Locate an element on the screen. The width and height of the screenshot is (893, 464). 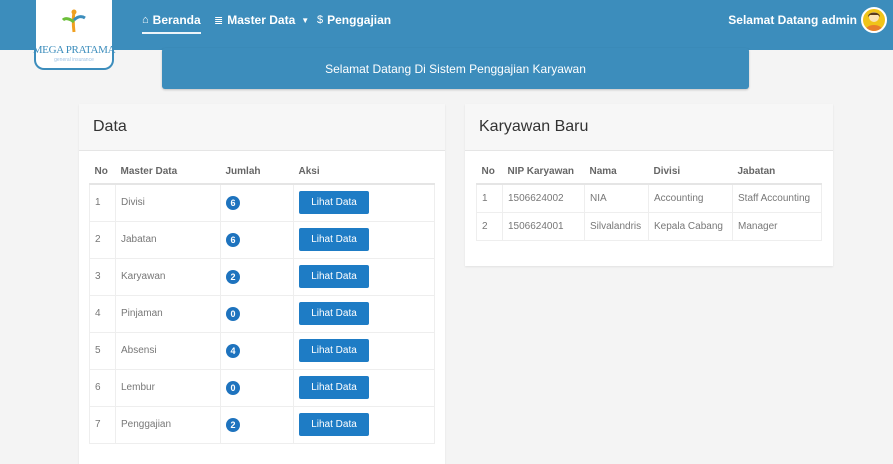
col-nama: Nama is located at coordinates (616, 172).